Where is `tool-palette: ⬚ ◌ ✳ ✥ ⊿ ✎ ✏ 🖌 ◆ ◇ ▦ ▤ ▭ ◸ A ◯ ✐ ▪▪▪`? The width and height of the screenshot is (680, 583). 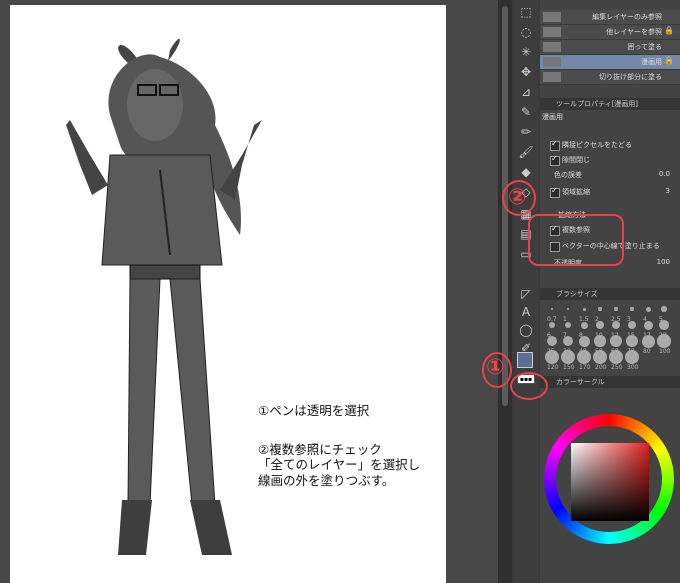 tool-palette: ⬚ ◌ ✳ ✥ ⊿ ✎ ✏ 🖌 ◆ ◇ ▦ ▤ ▭ ◸ A ◯ ✐ ▪▪▪ is located at coordinates (526, 291).